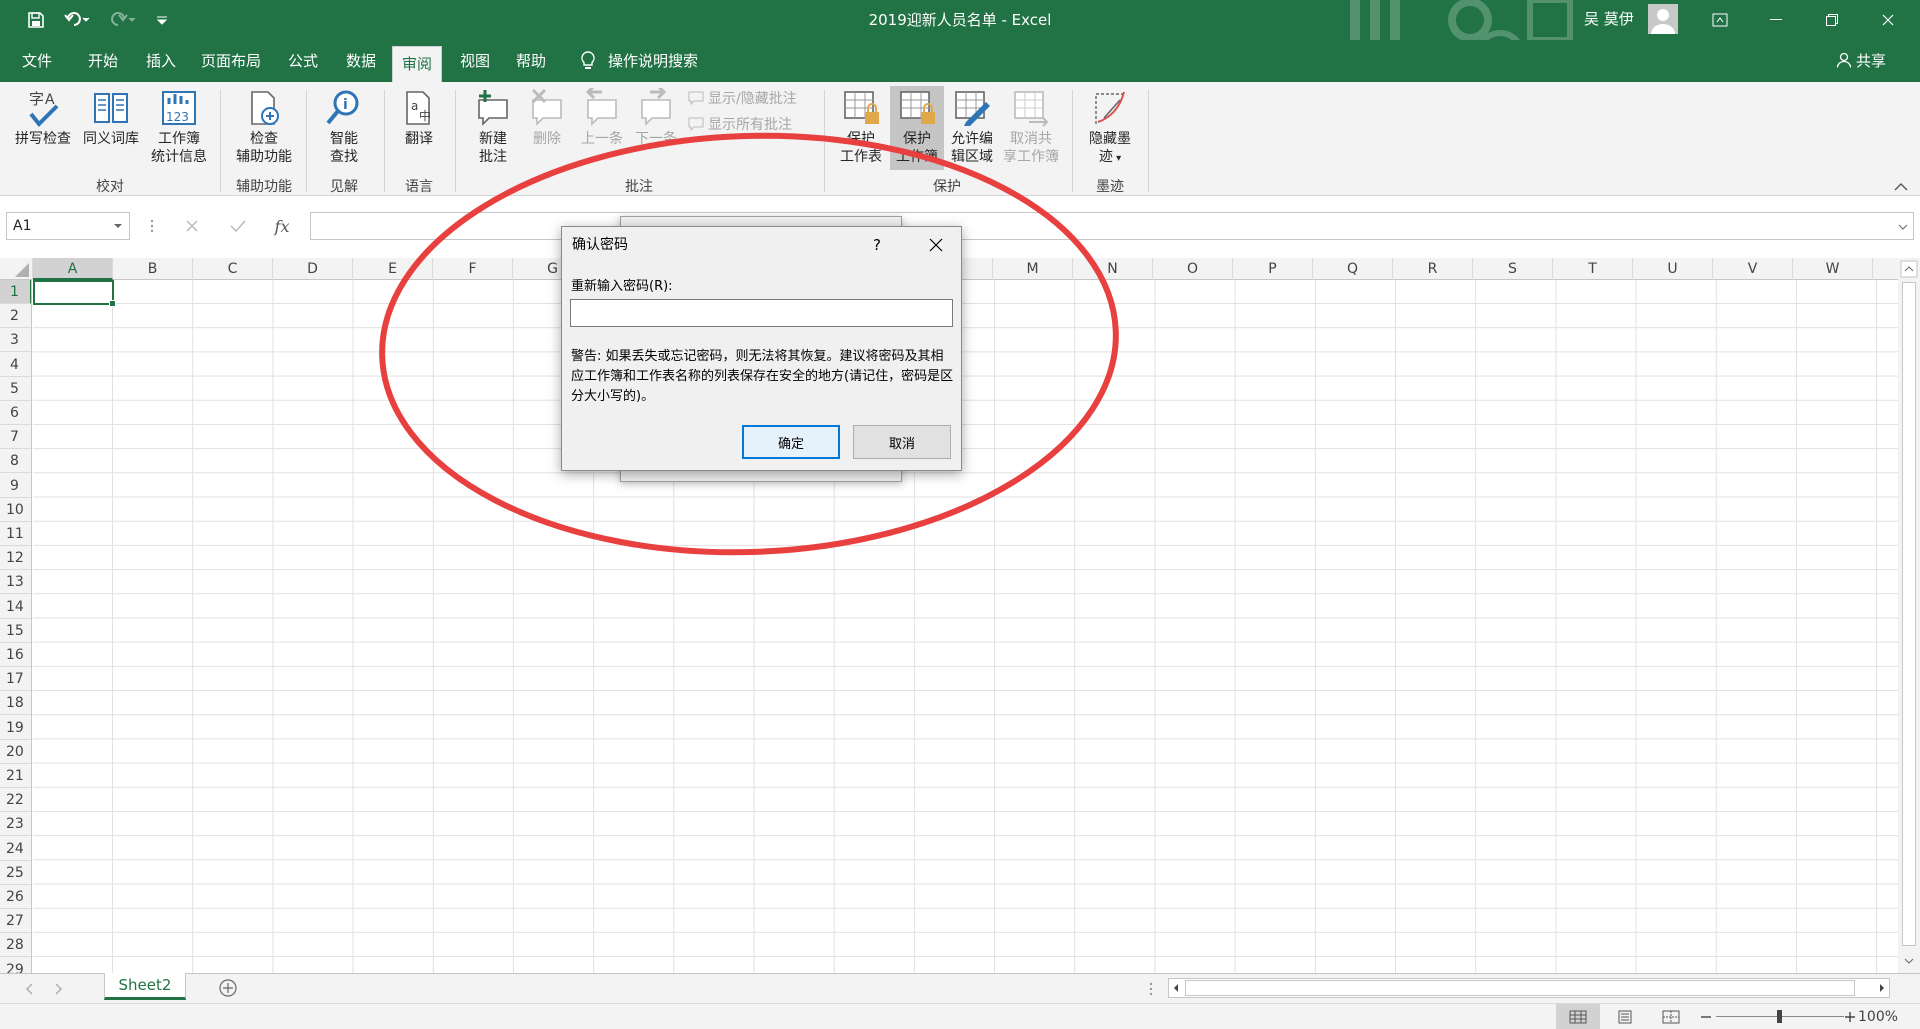 This screenshot has height=1029, width=1920. What do you see at coordinates (15, 655) in the screenshot?
I see `row-header: 16` at bounding box center [15, 655].